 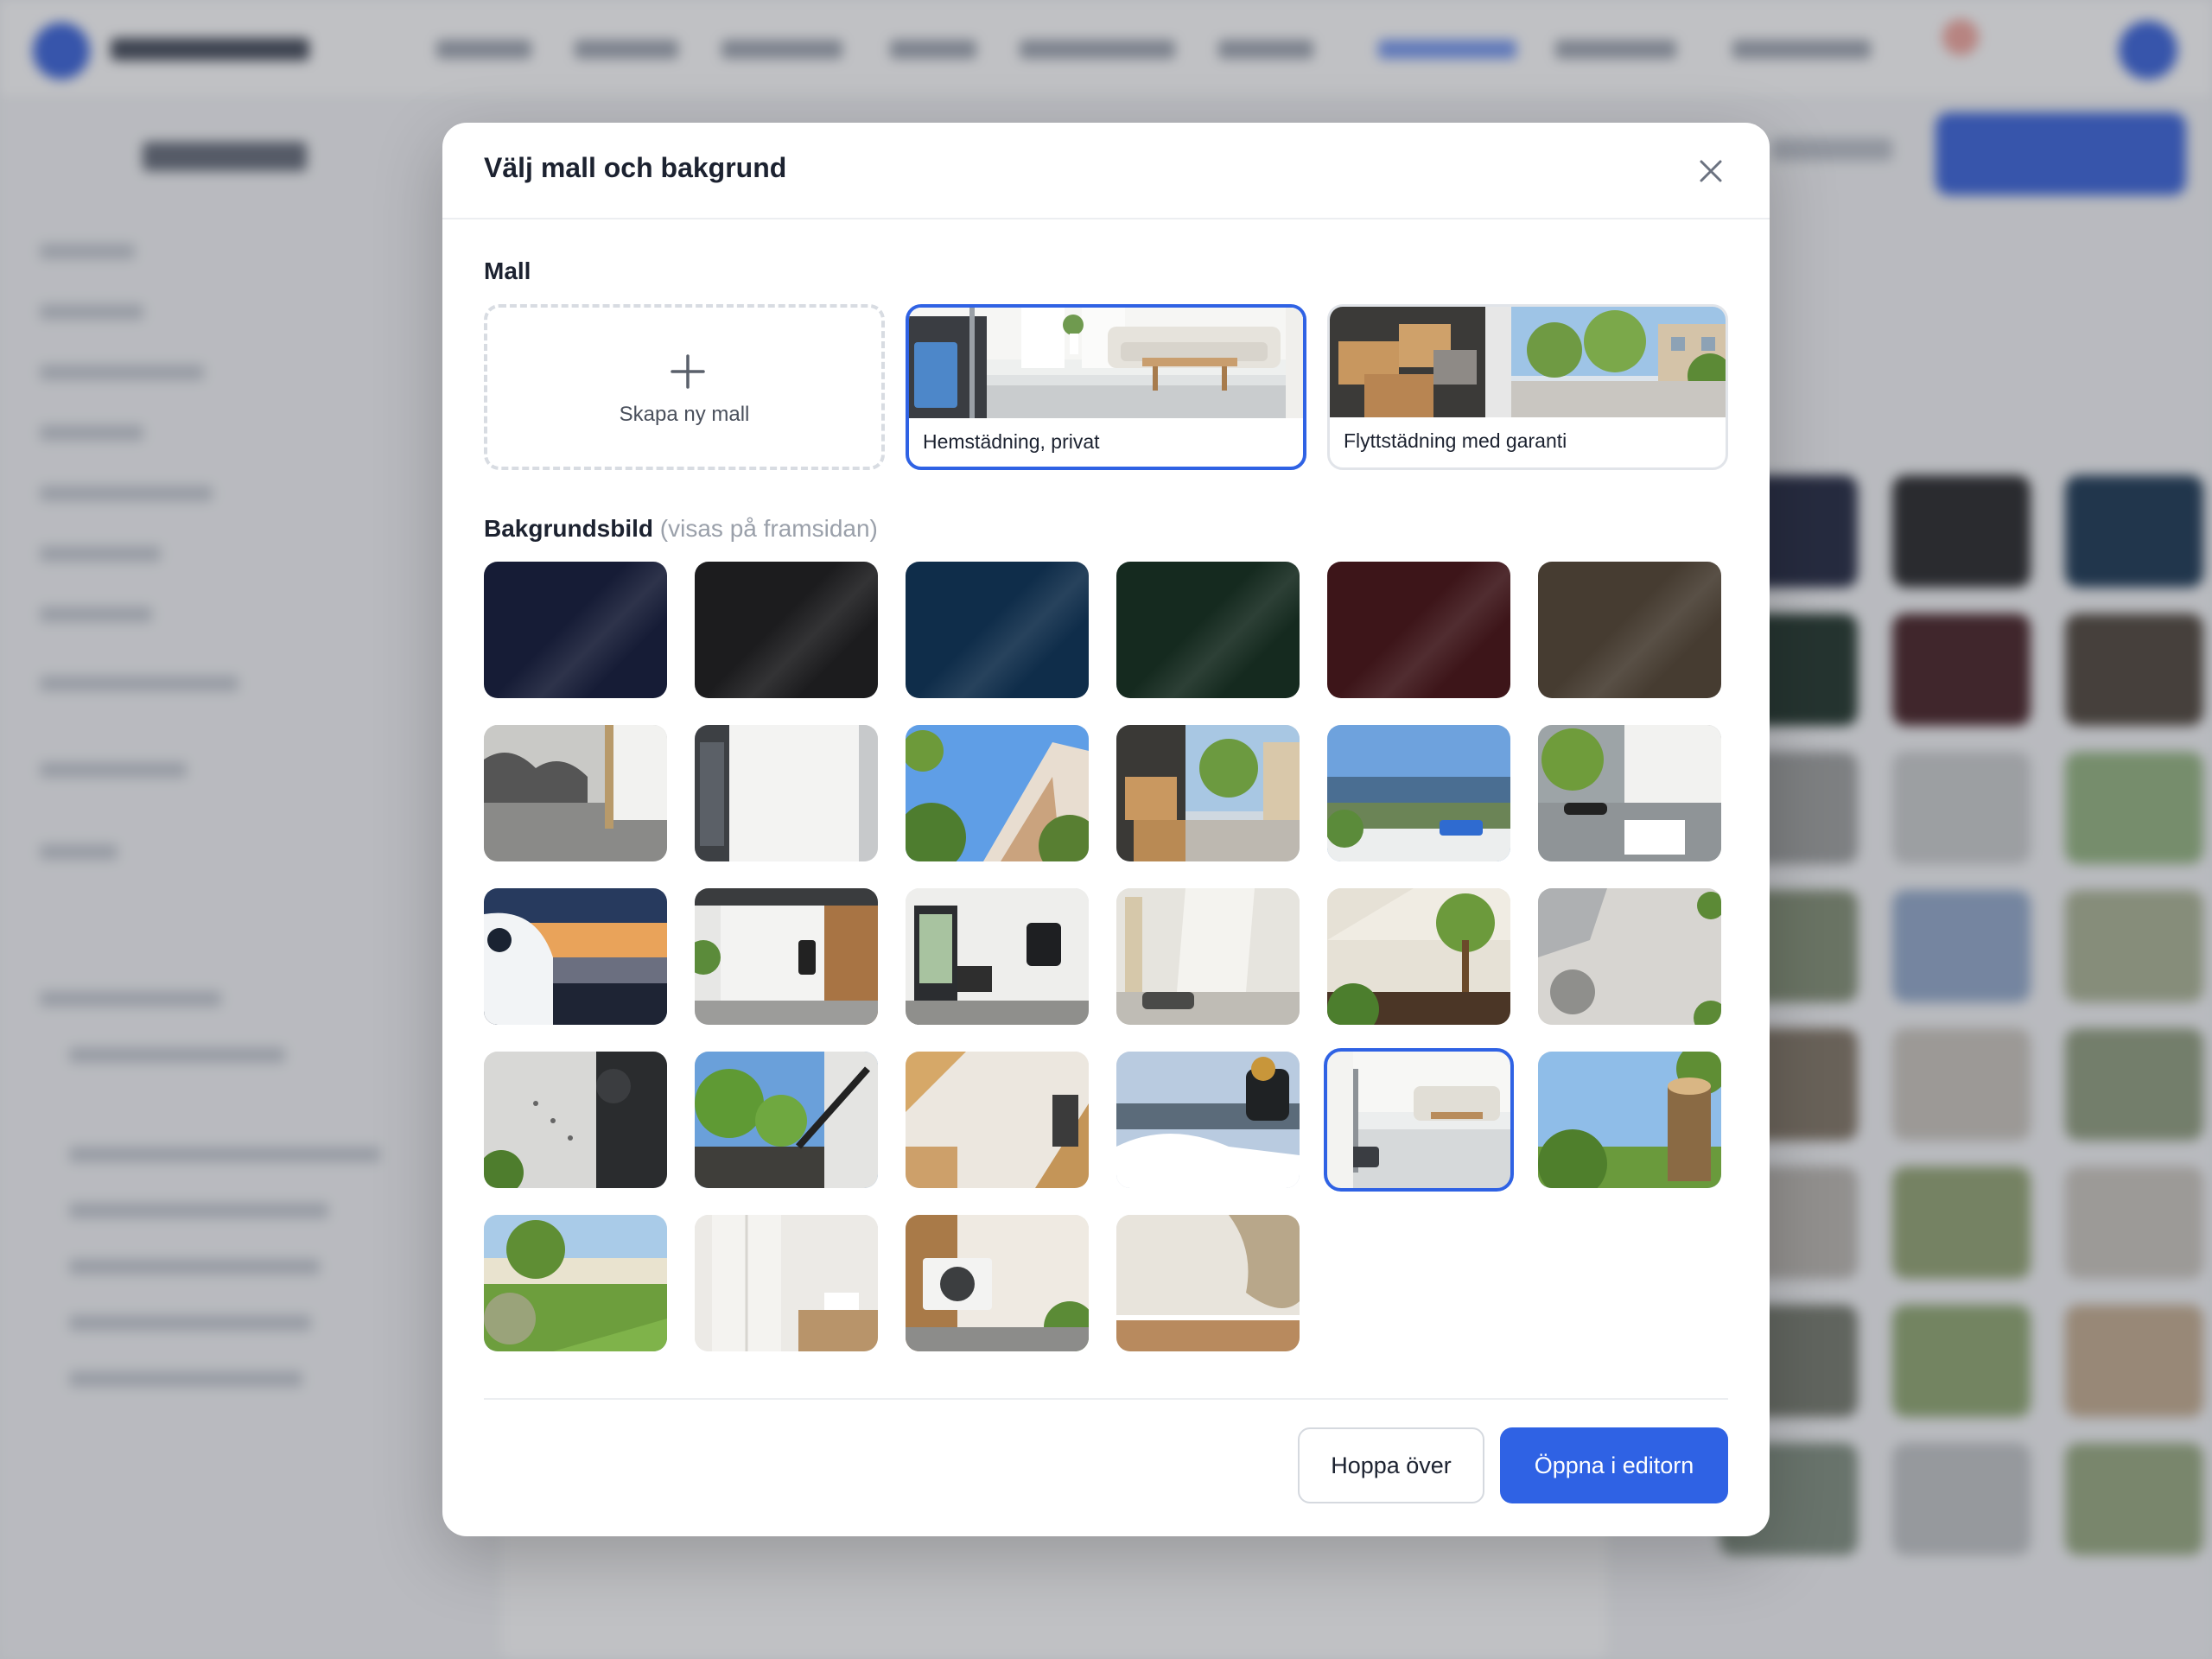 I want to click on close-button, so click(x=1711, y=171).